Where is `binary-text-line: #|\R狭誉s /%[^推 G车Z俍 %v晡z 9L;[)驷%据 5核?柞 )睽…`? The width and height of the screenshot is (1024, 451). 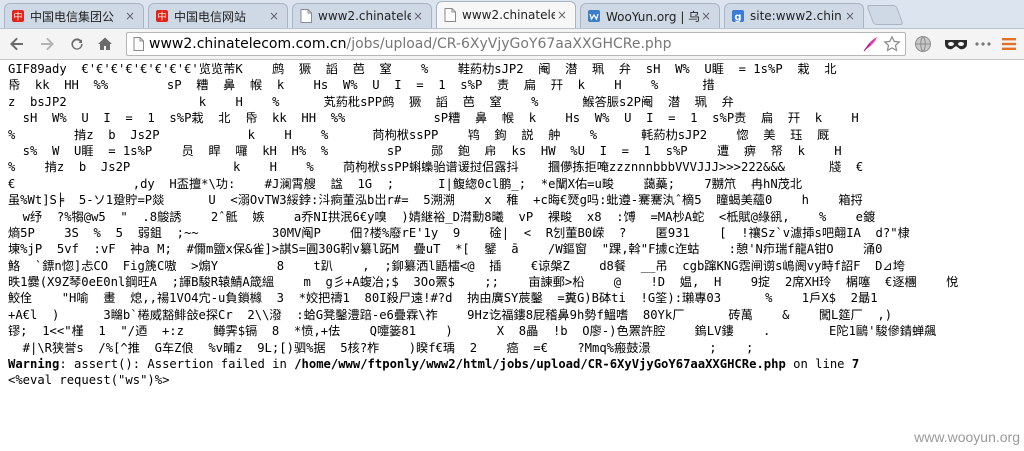
binary-text-line: #|\R狭誉s /%[^推 G车Z俍 %v晡z 9L;[)驷%据 5核?柞 )睽… is located at coordinates (381, 347).